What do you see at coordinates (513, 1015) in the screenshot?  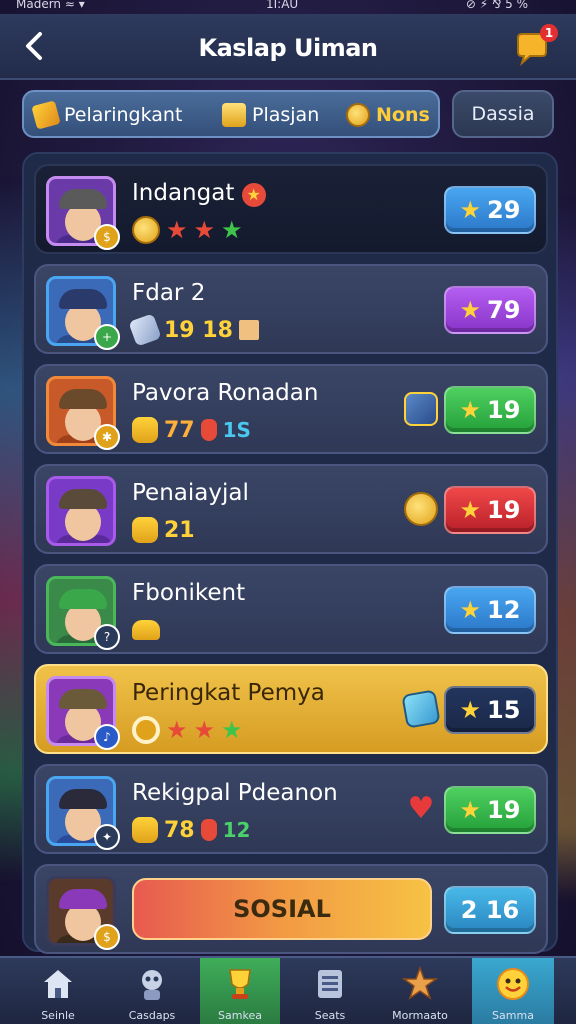 I see `nav-label: Samma` at bounding box center [513, 1015].